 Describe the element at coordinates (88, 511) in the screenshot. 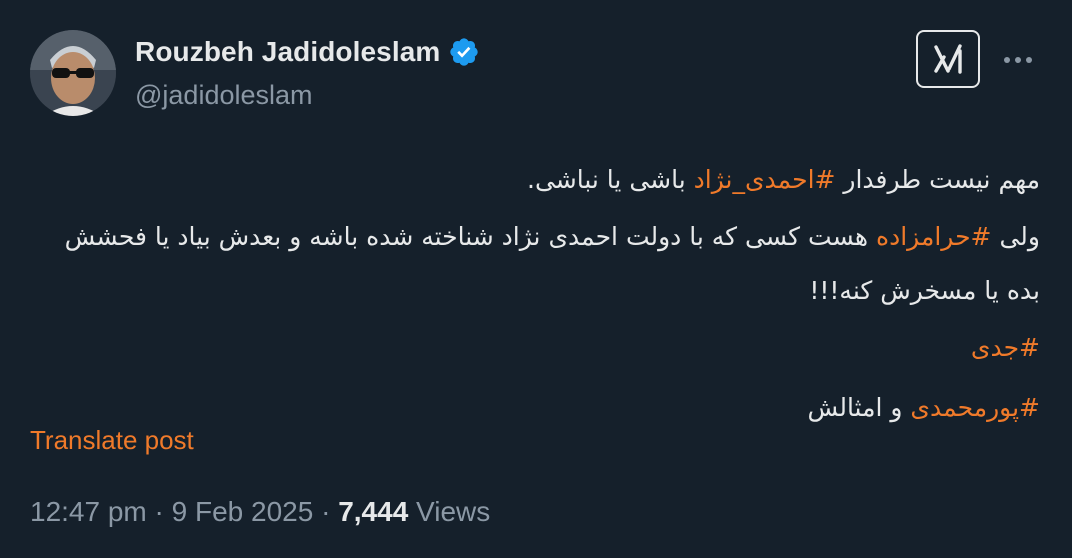

I see `post-time: 12:47 pm` at that location.